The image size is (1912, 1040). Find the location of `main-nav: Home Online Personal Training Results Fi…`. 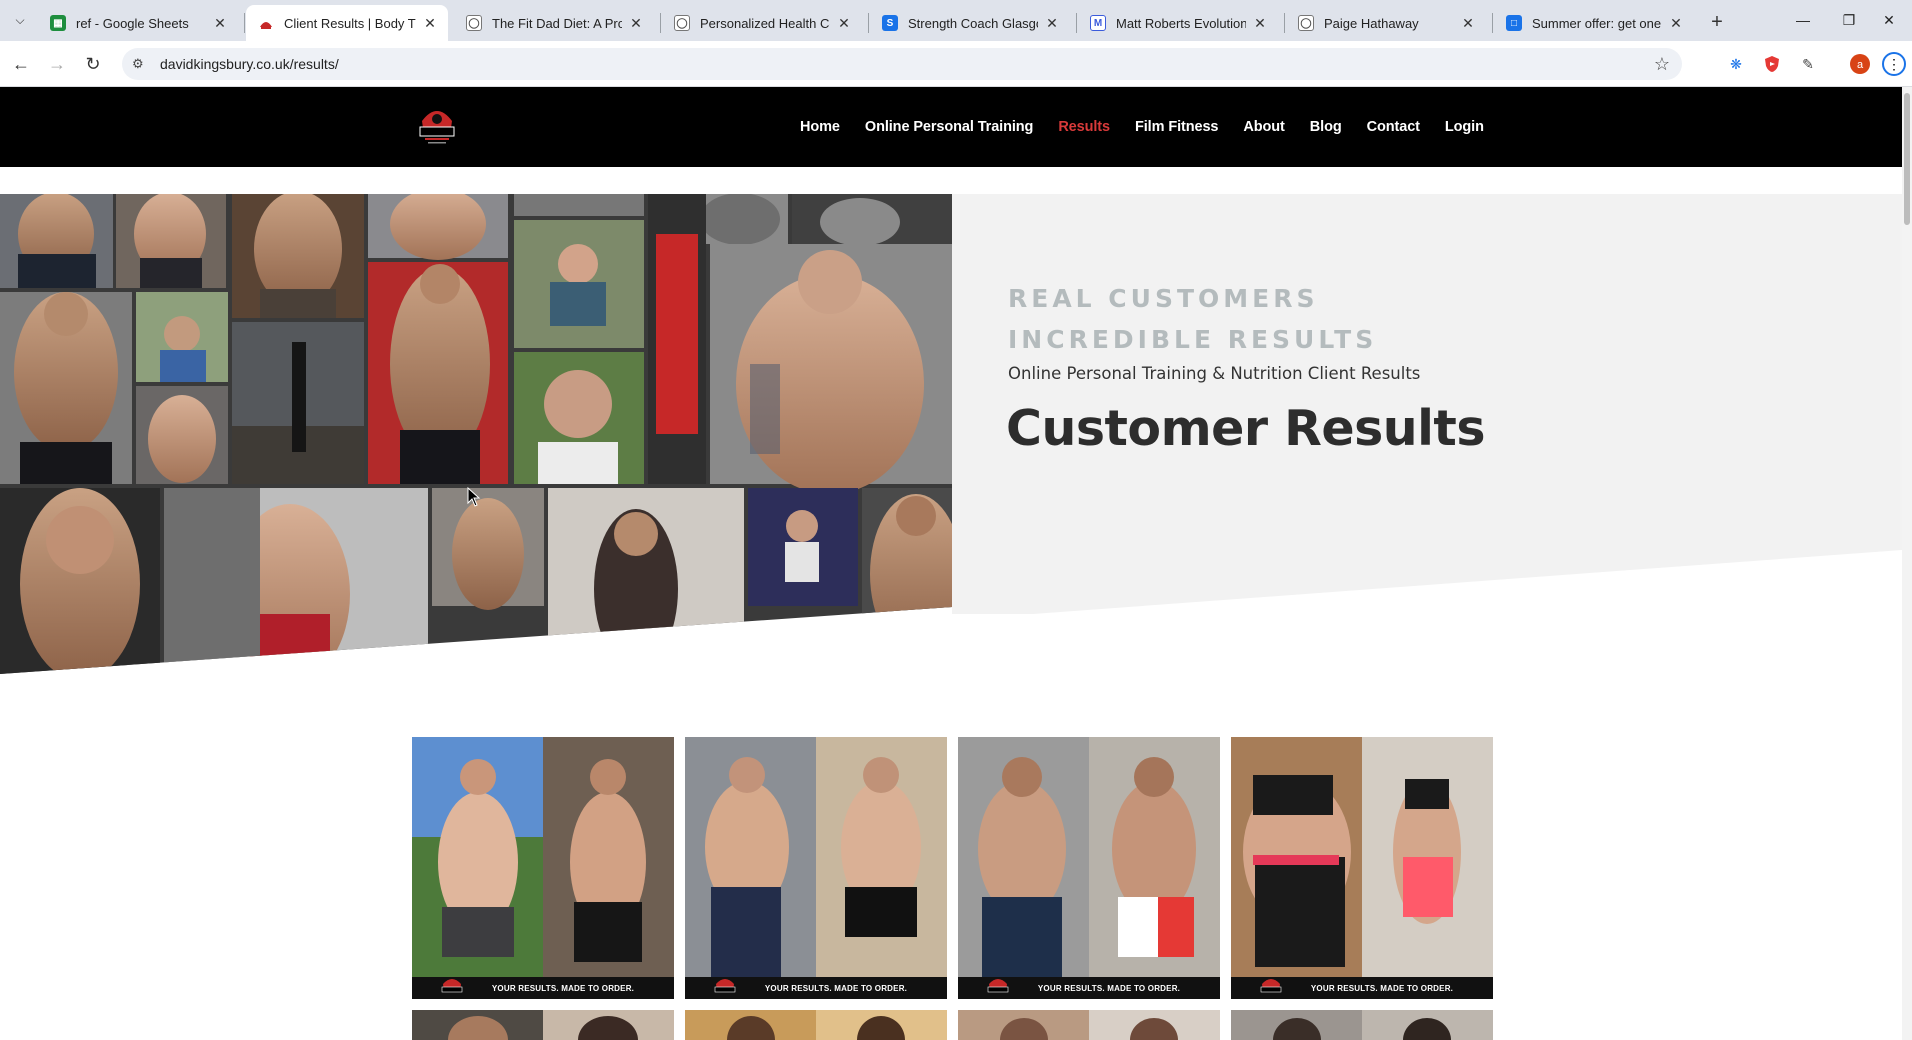

main-nav: Home Online Personal Training Results Fi… is located at coordinates (1154, 127).